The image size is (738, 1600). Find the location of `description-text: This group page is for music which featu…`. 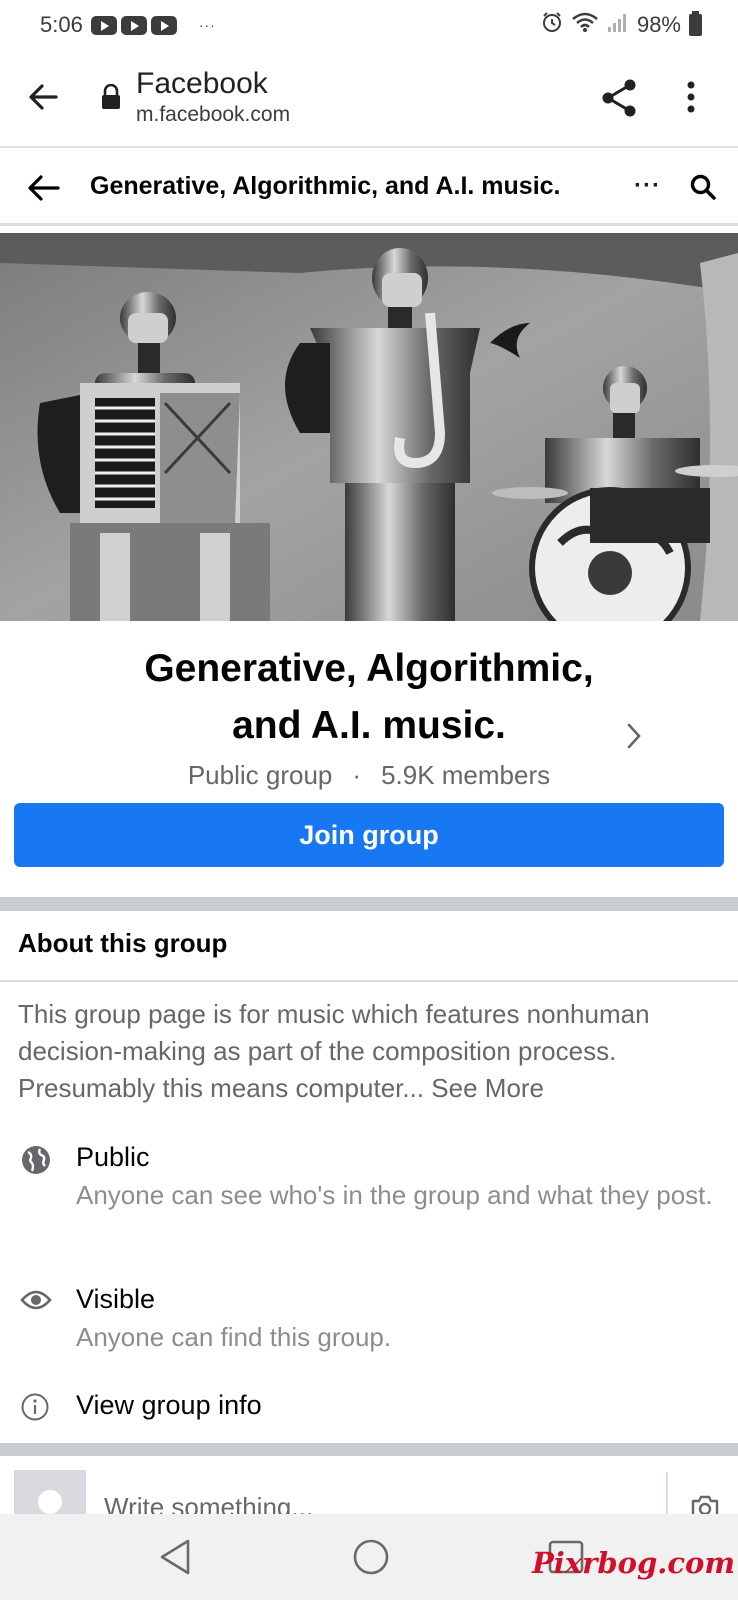

description-text: This group page is for music which featu… is located at coordinates (334, 1051).